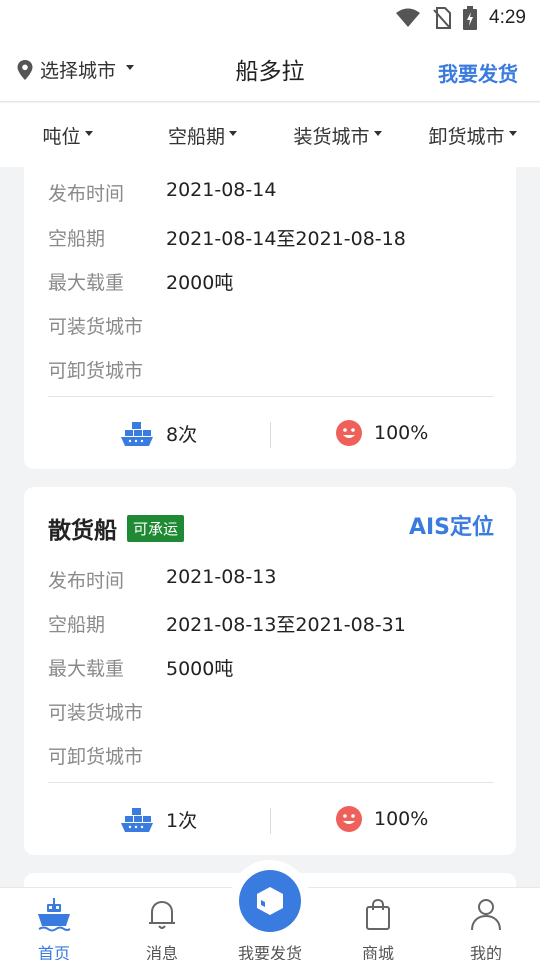  Describe the element at coordinates (140, 667) in the screenshot. I see `max-load-row: 最大载重 5000吨` at that location.